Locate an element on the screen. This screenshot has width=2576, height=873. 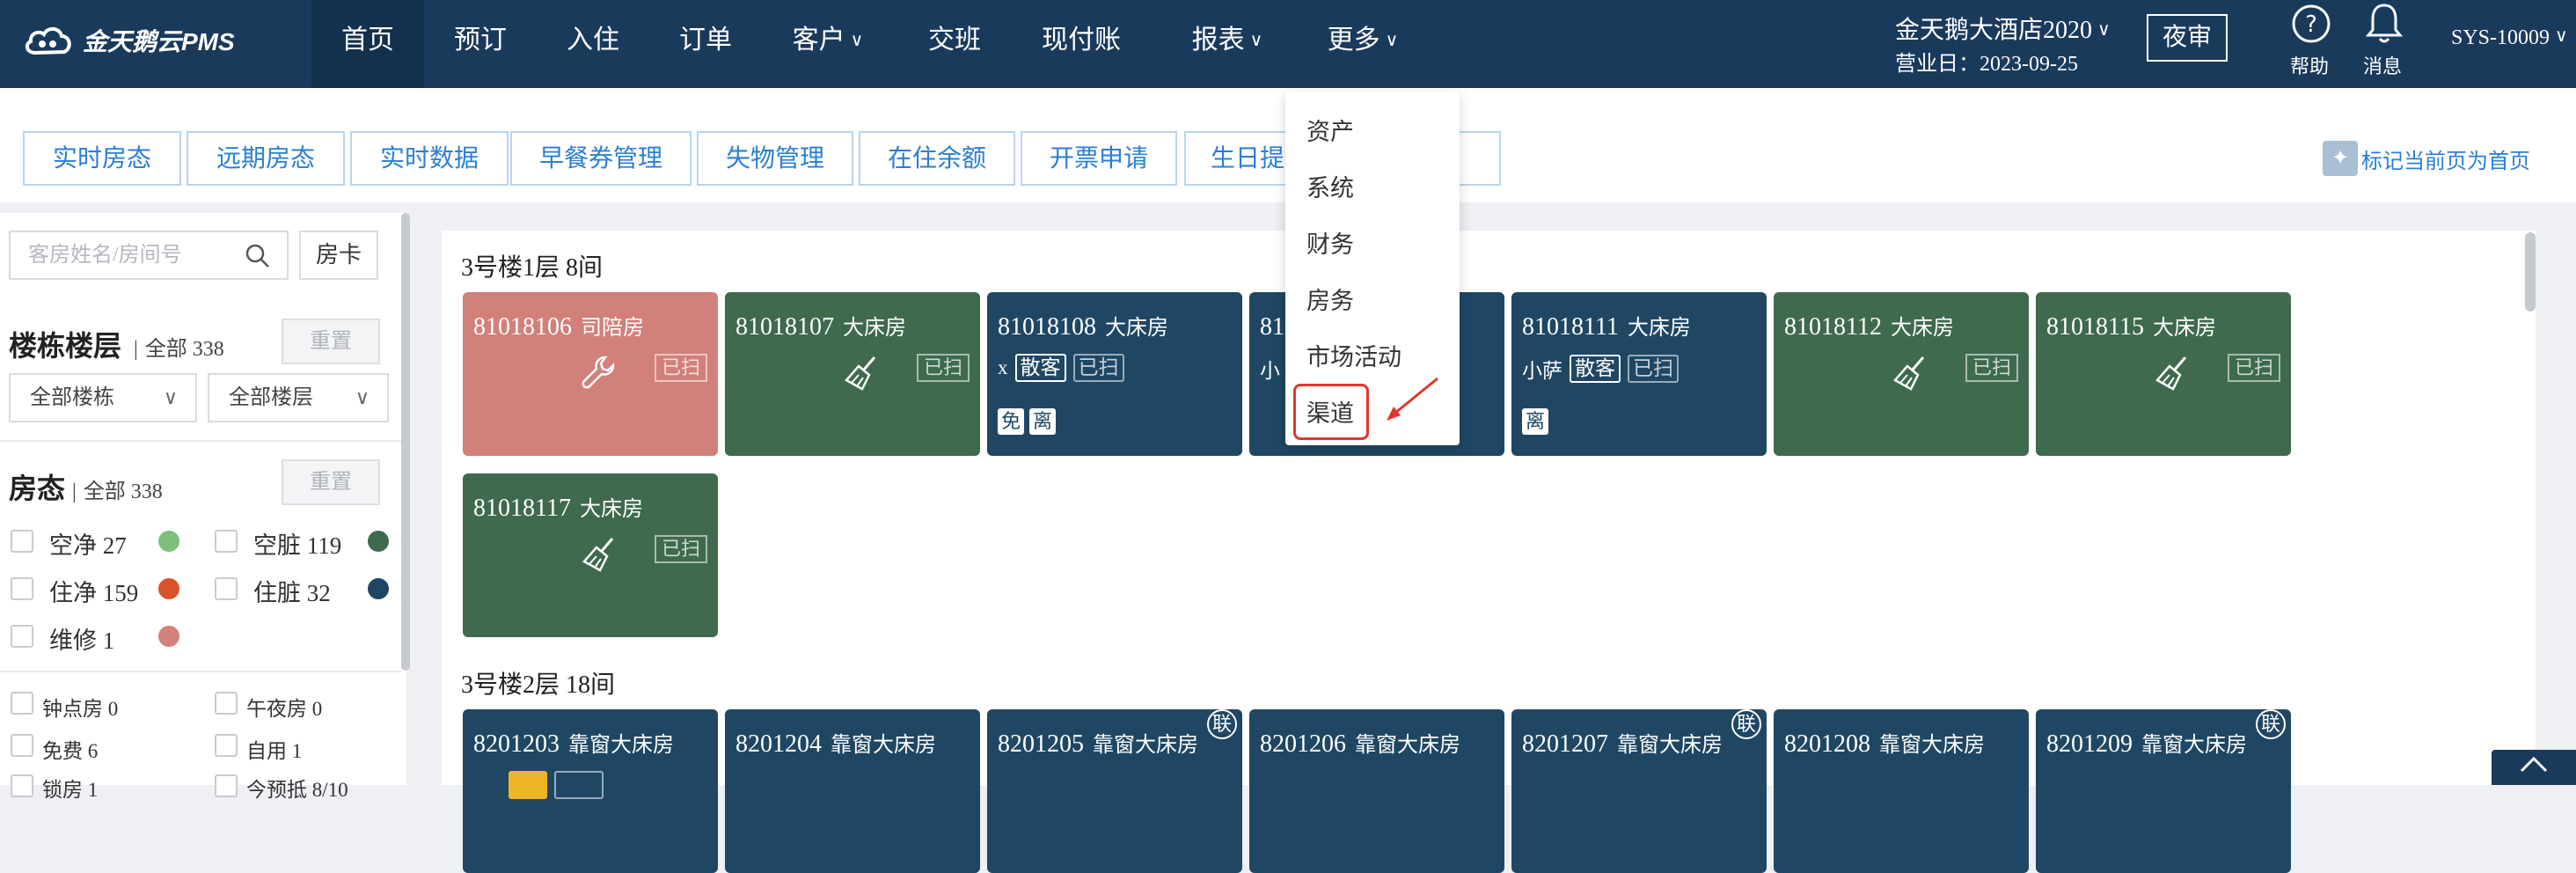
highlight-box is located at coordinates (1331, 412).